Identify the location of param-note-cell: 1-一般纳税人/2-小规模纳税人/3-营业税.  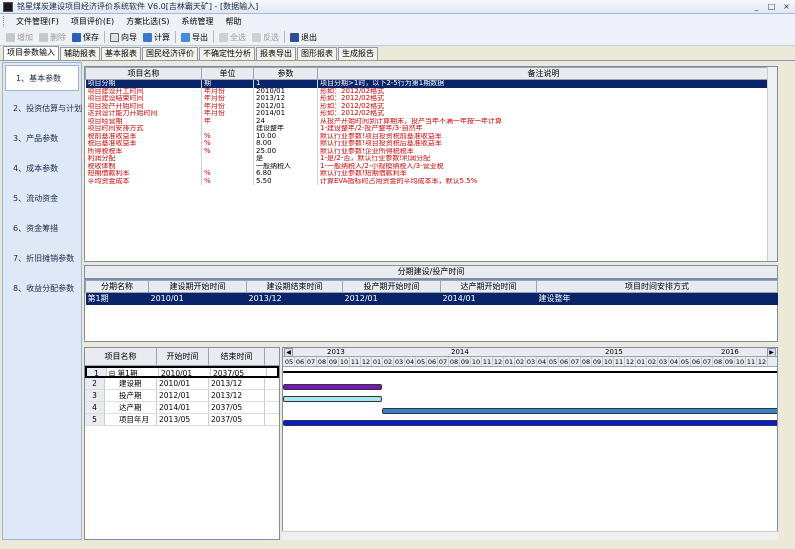
(543, 166).